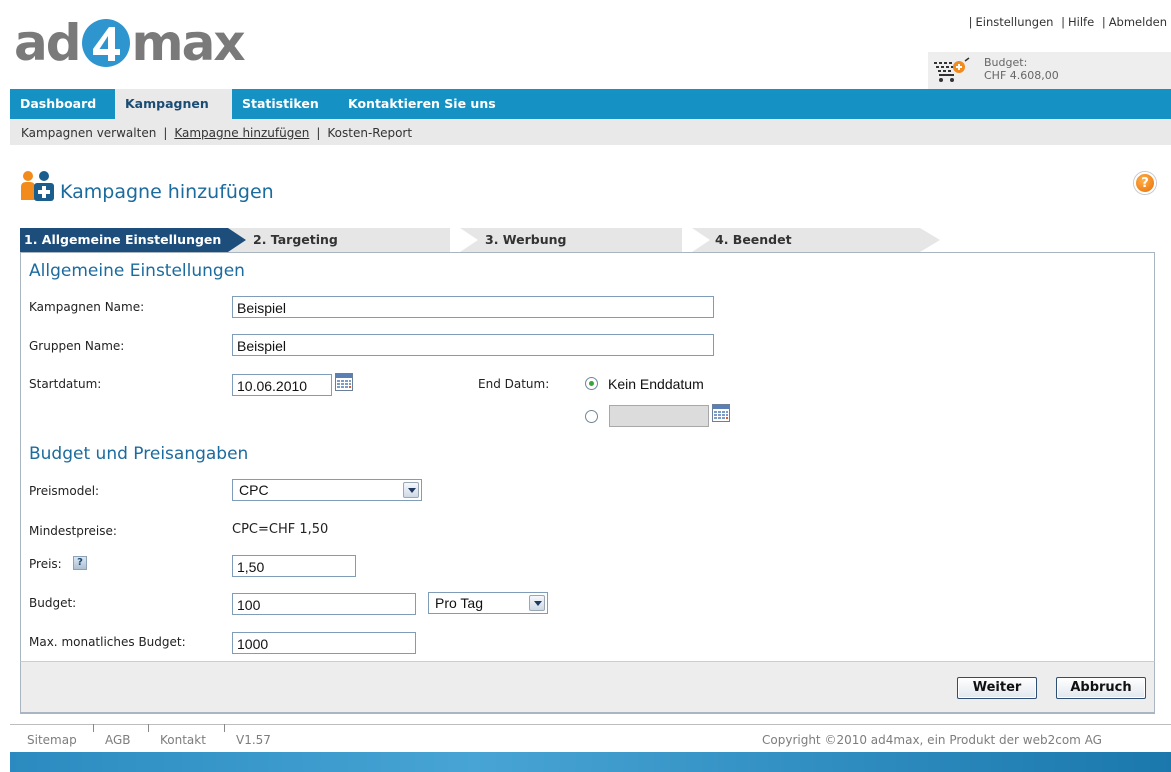 The image size is (1171, 772). What do you see at coordinates (137, 271) in the screenshot?
I see `section-heading-general: Allgemeine Einstellungen` at bounding box center [137, 271].